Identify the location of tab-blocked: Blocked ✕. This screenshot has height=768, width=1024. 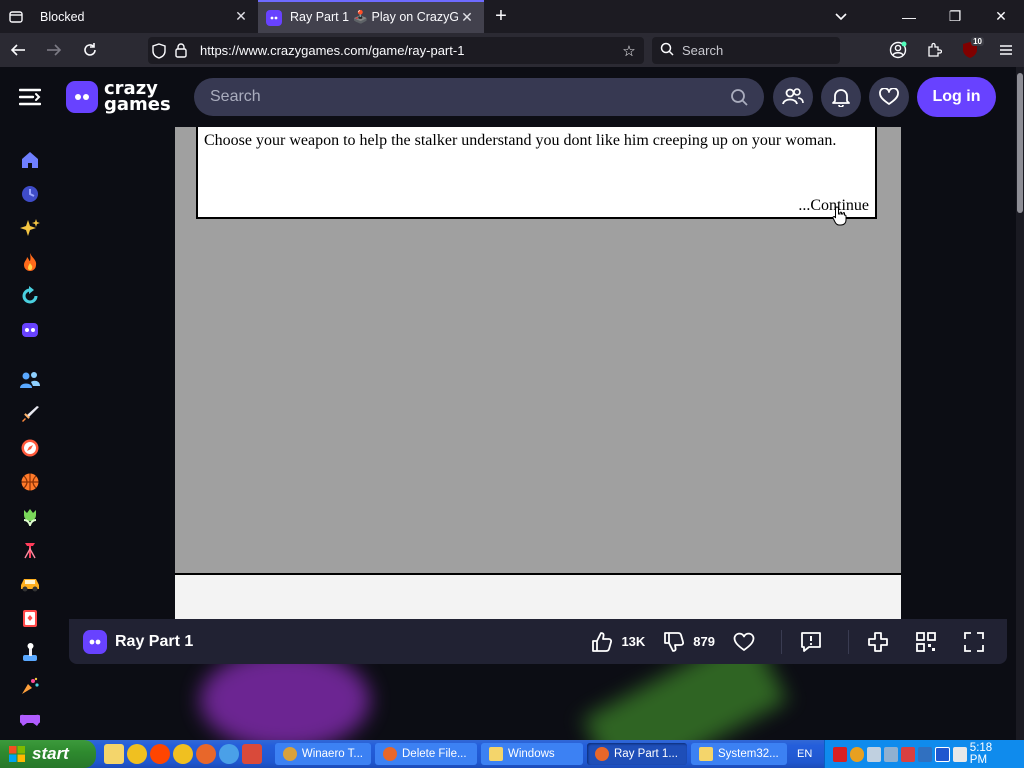
(145, 16).